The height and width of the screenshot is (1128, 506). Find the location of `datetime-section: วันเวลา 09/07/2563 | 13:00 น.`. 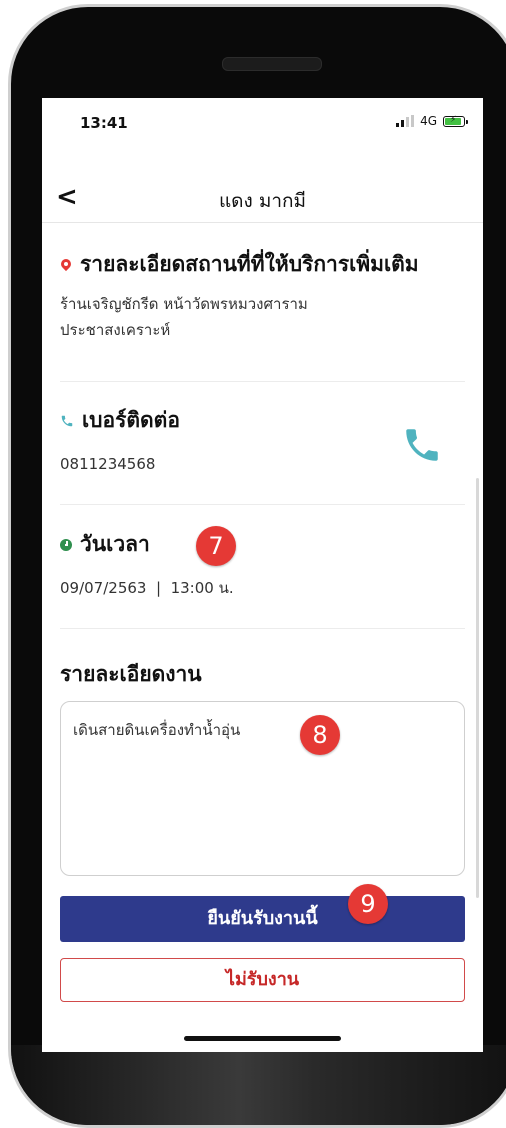

datetime-section: วันเวลา 09/07/2563 | 13:00 น. is located at coordinates (262, 564).